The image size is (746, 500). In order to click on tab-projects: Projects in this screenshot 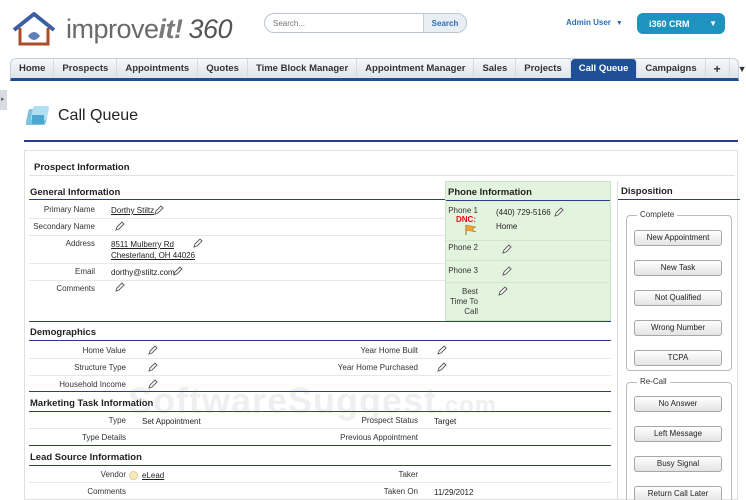, I will do `click(543, 68)`.